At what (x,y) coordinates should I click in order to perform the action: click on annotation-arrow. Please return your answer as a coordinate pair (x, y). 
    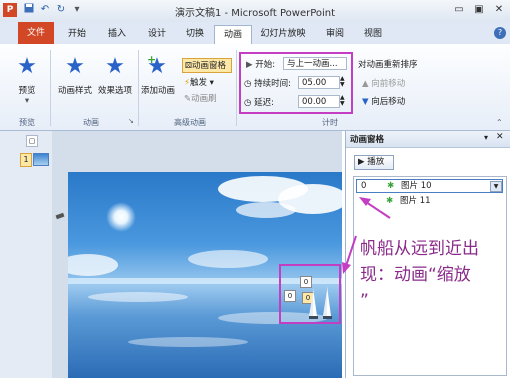
    Looking at the image, I should click on (366, 235).